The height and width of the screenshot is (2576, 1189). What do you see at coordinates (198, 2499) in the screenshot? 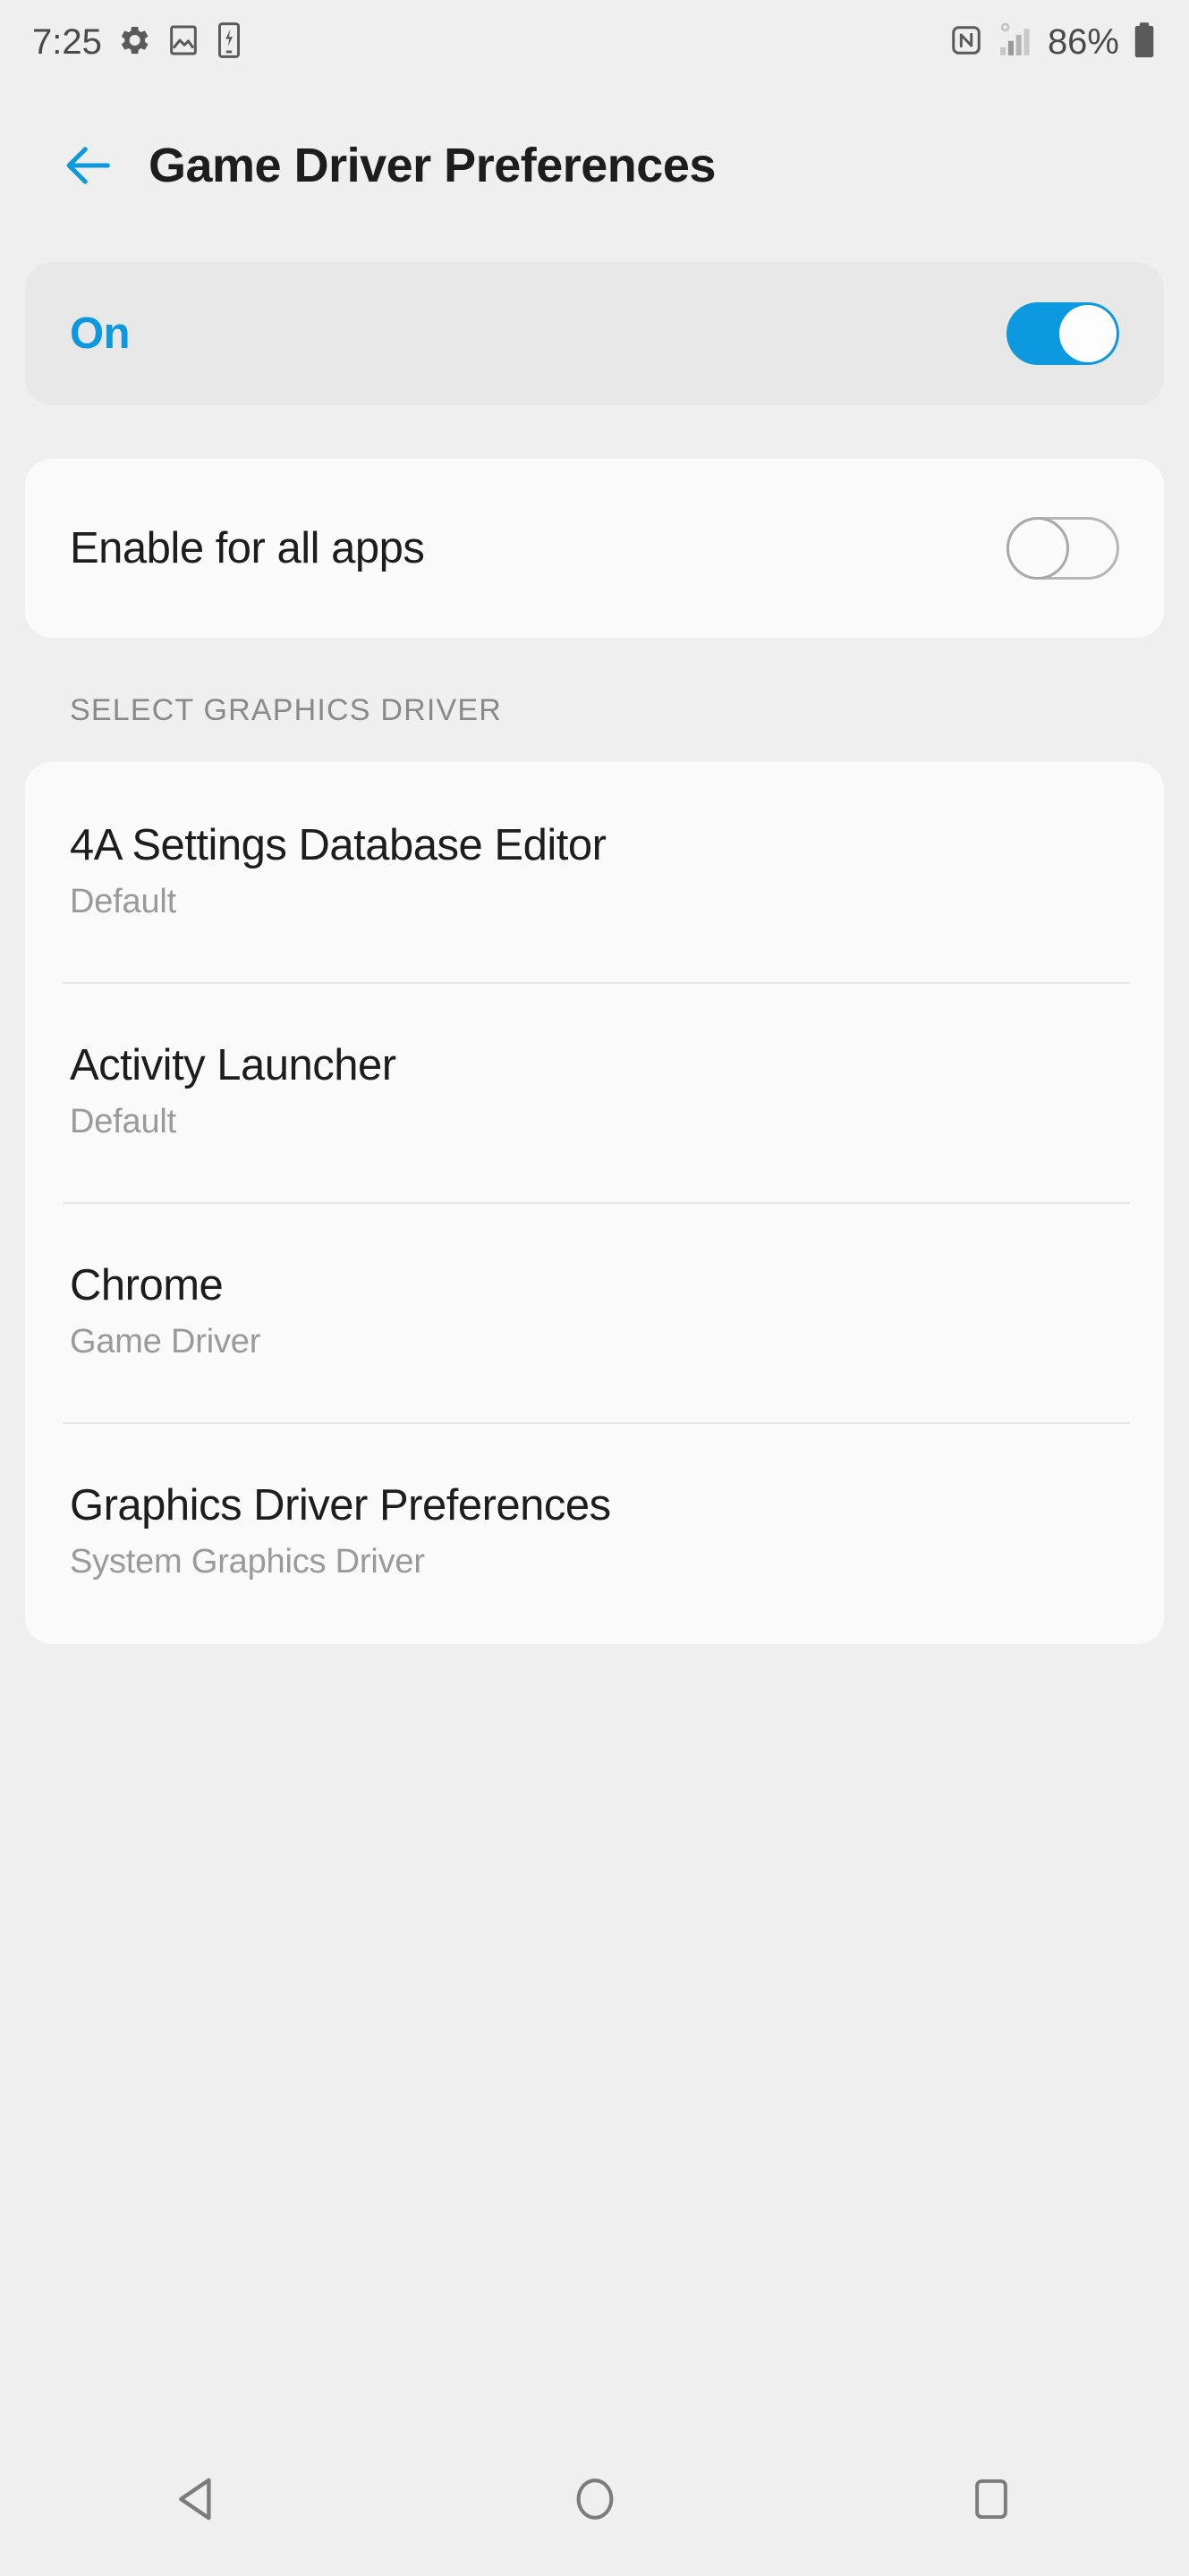
I see `nav-back-button` at bounding box center [198, 2499].